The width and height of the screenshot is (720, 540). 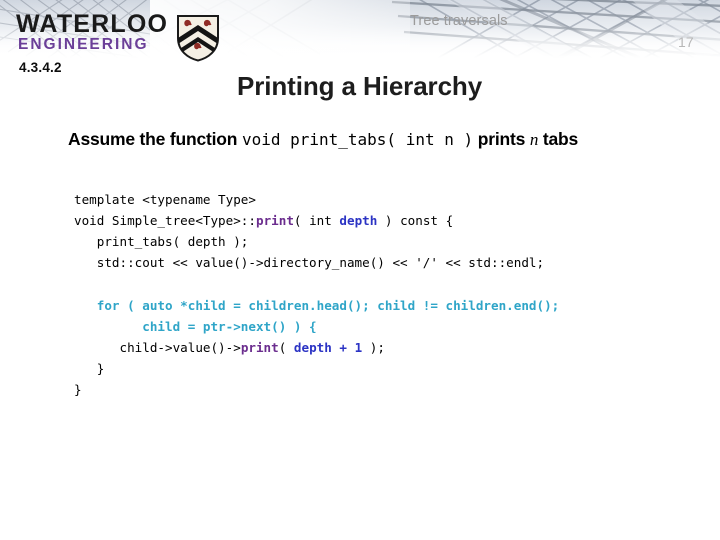 I want to click on code-token-plain: );, so click(x=373, y=347).